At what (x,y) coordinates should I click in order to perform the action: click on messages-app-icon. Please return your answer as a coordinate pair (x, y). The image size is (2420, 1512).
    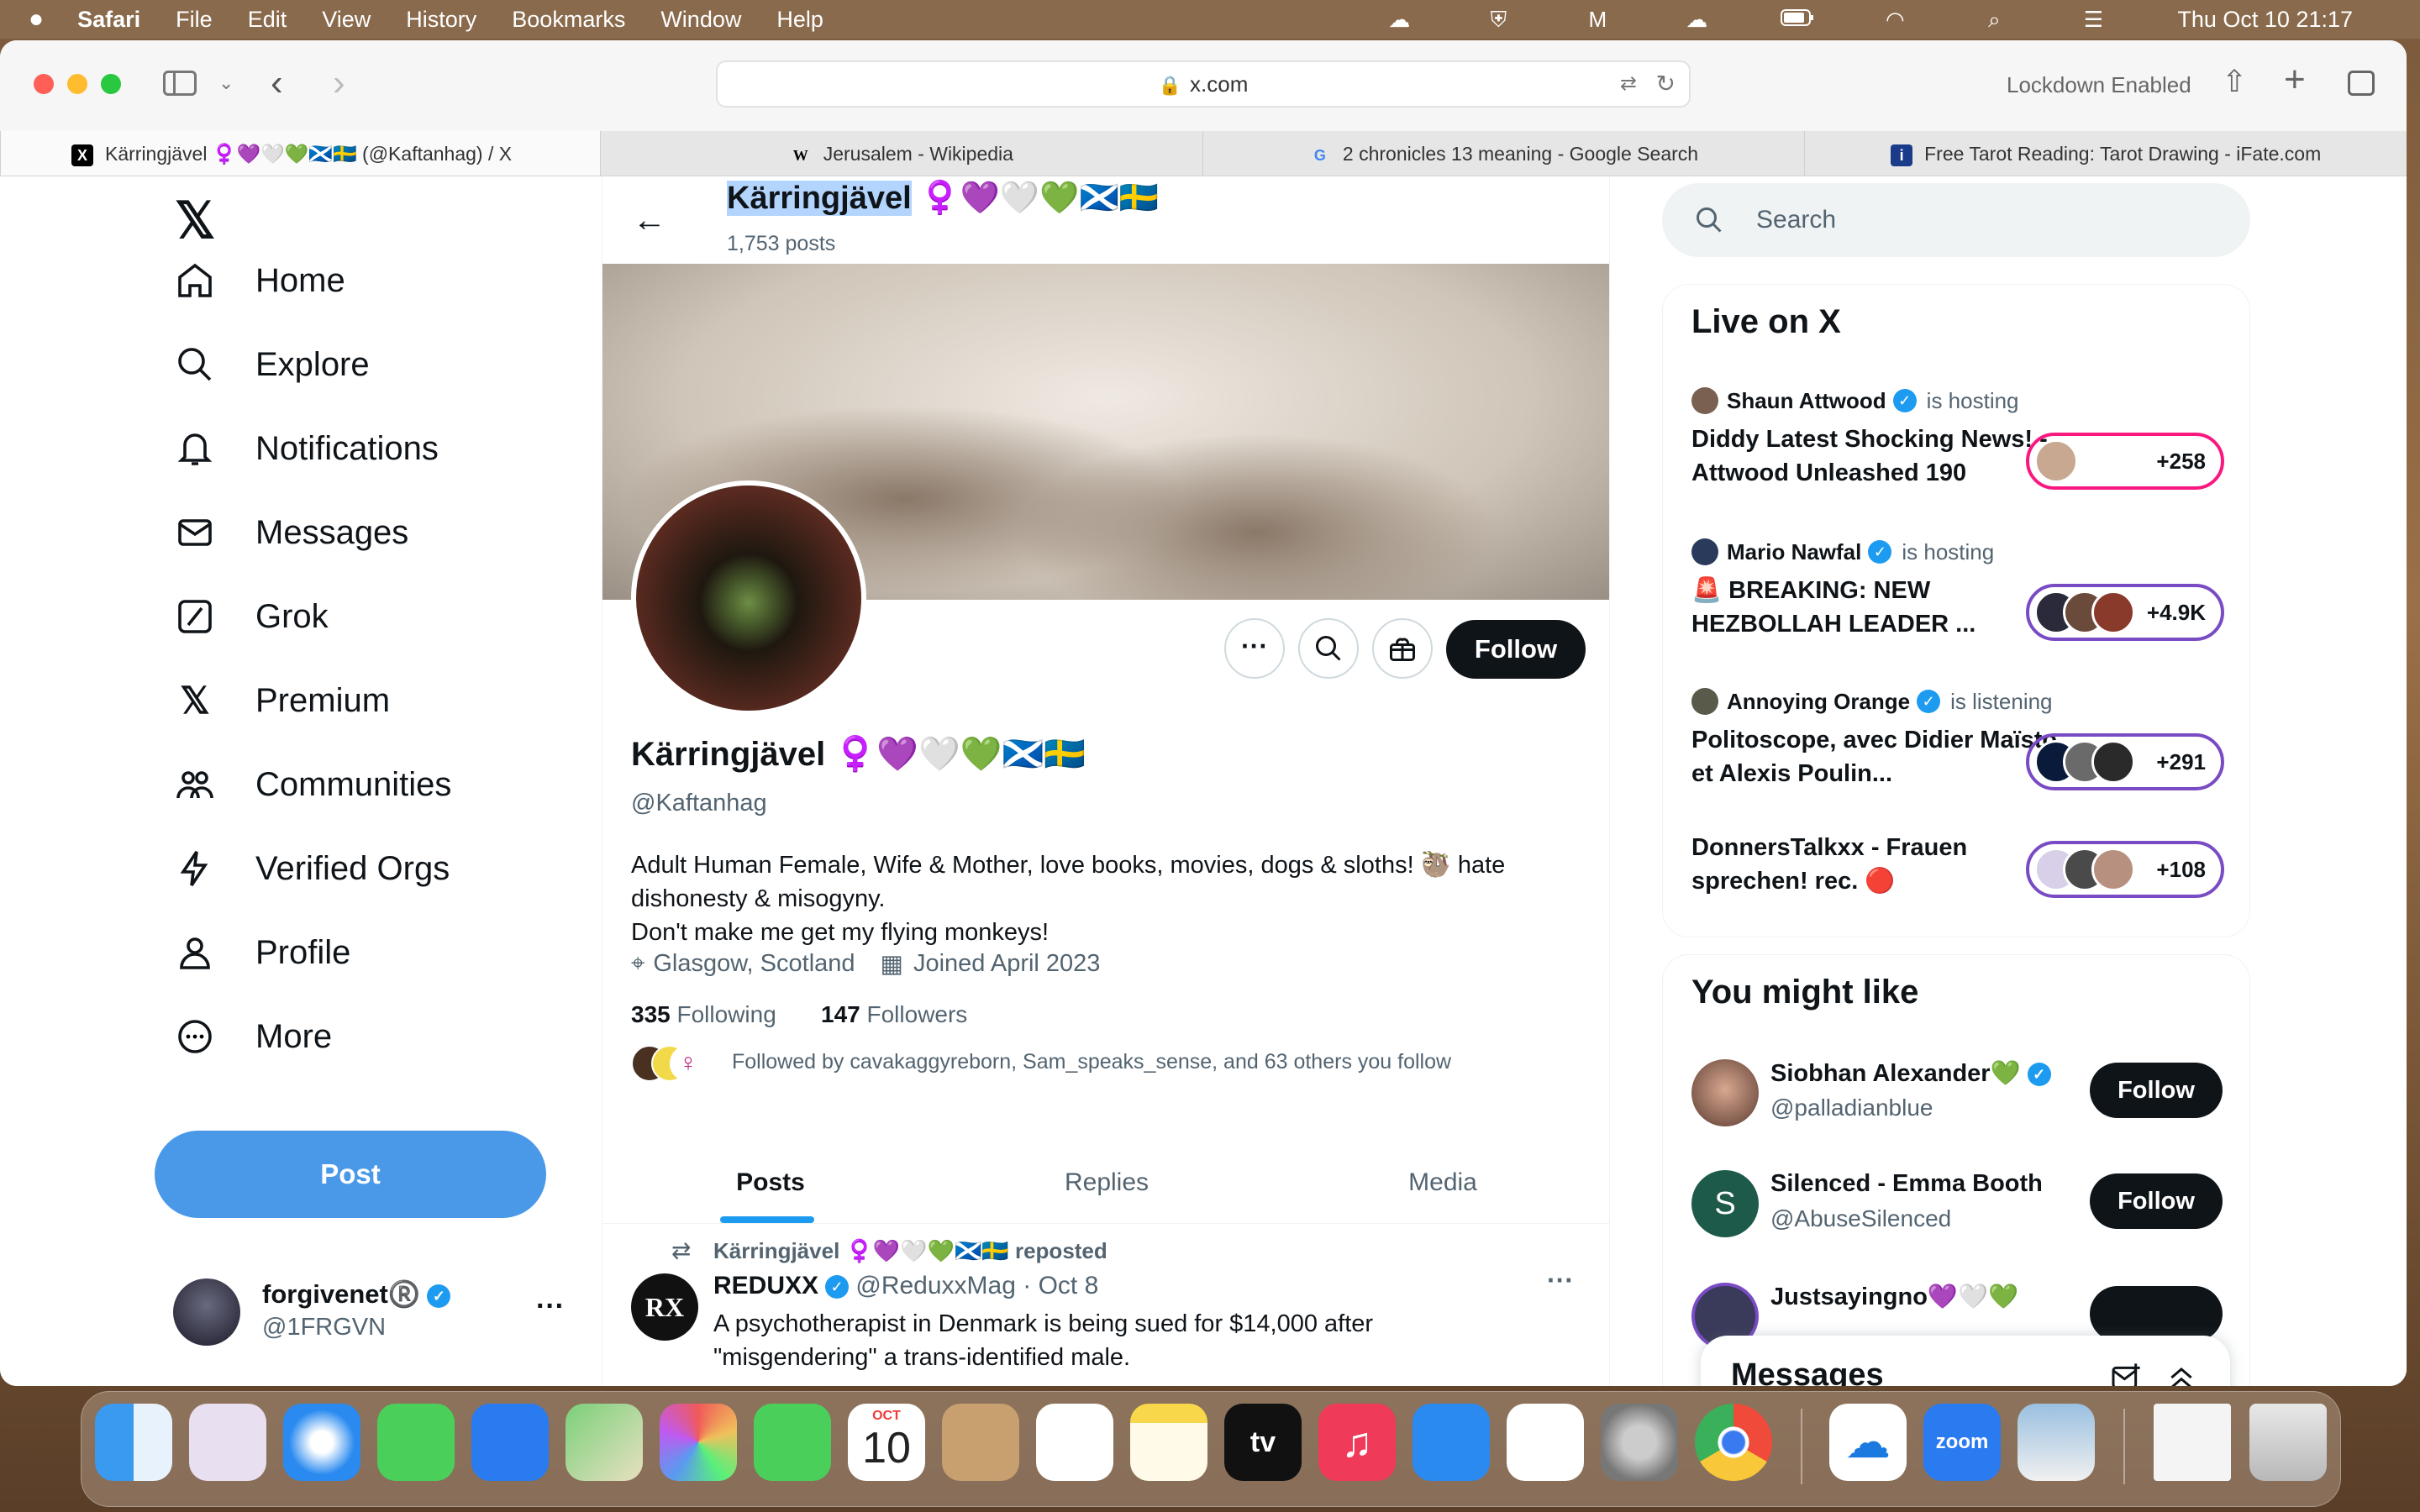
    Looking at the image, I should click on (416, 1442).